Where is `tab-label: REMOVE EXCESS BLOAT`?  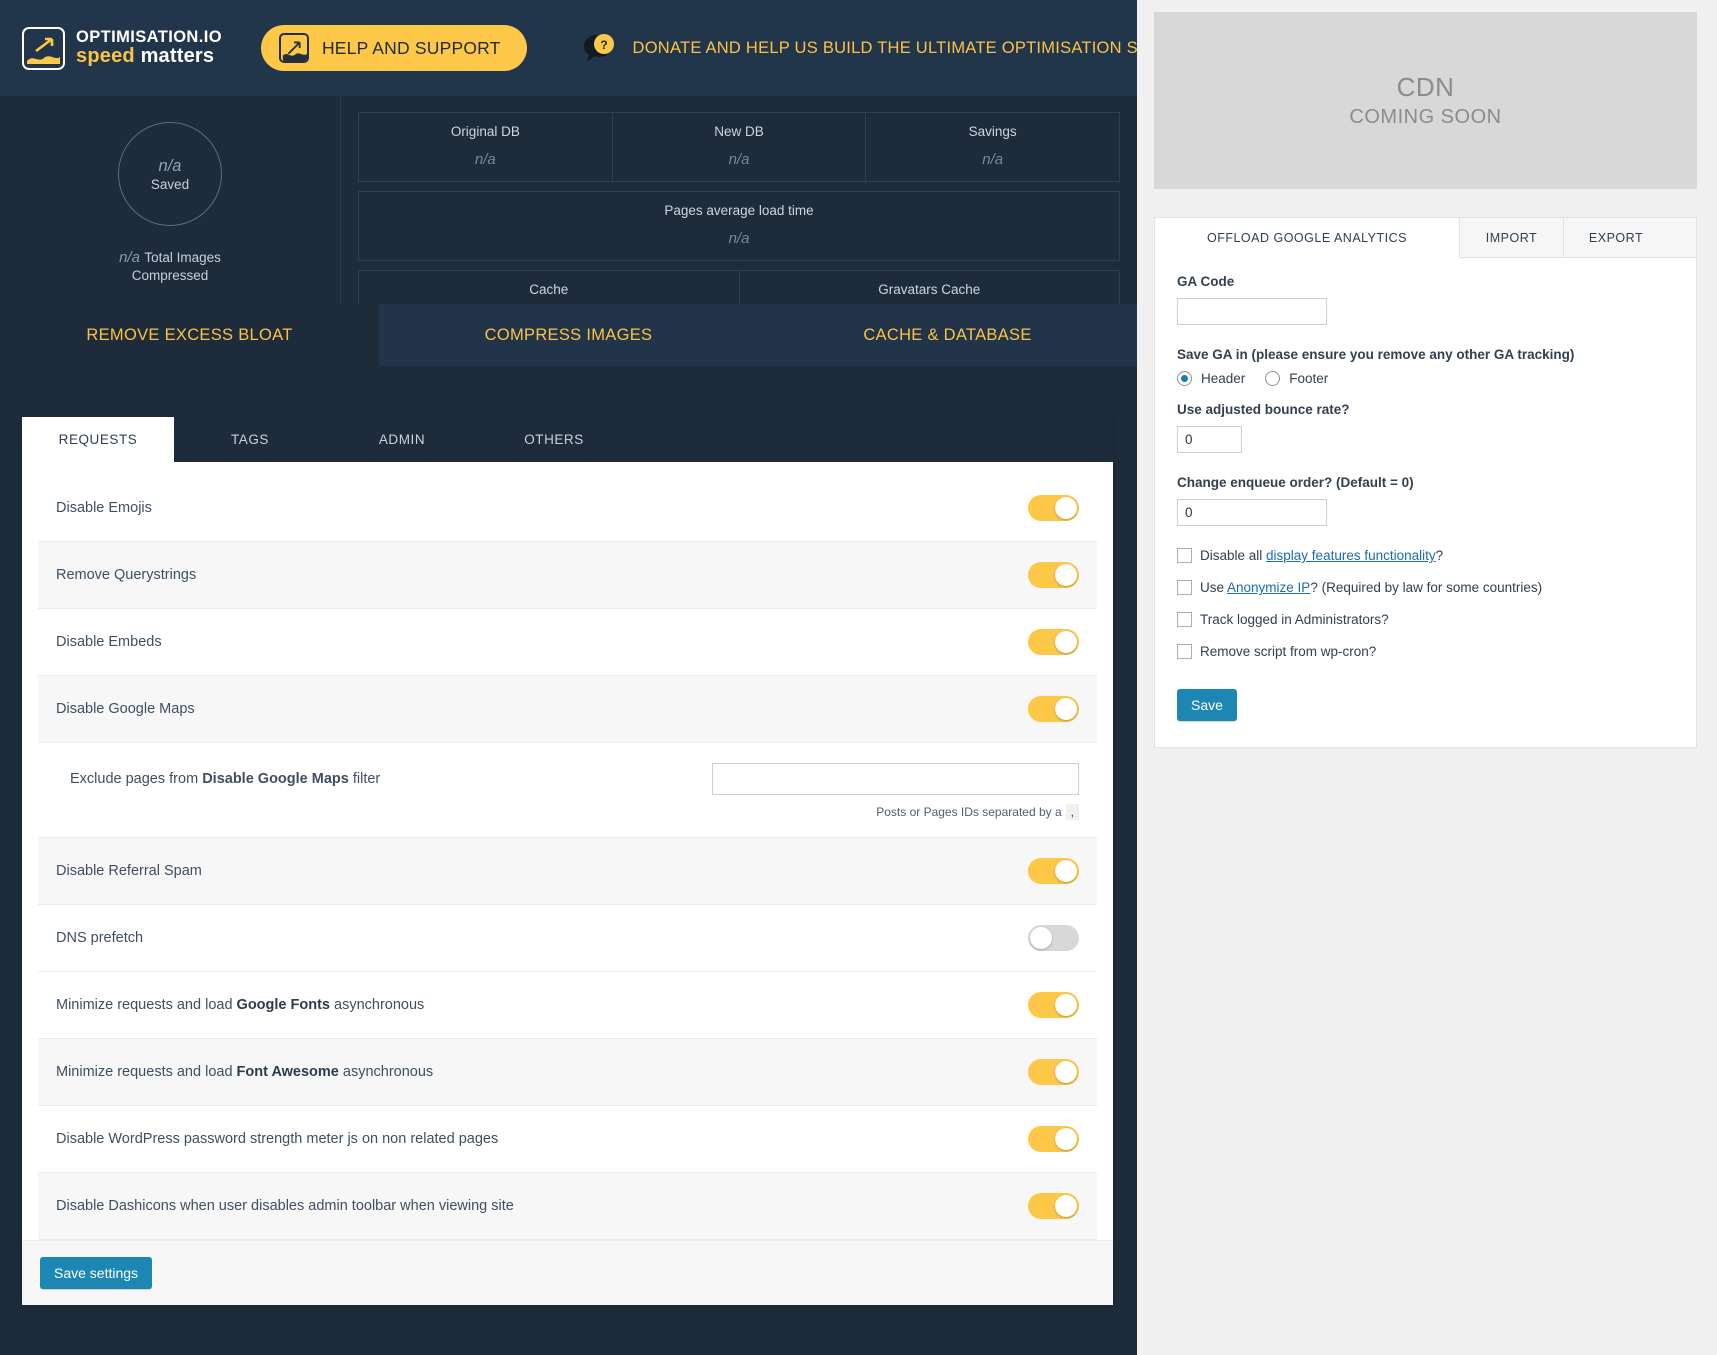 tab-label: REMOVE EXCESS BLOAT is located at coordinates (189, 334).